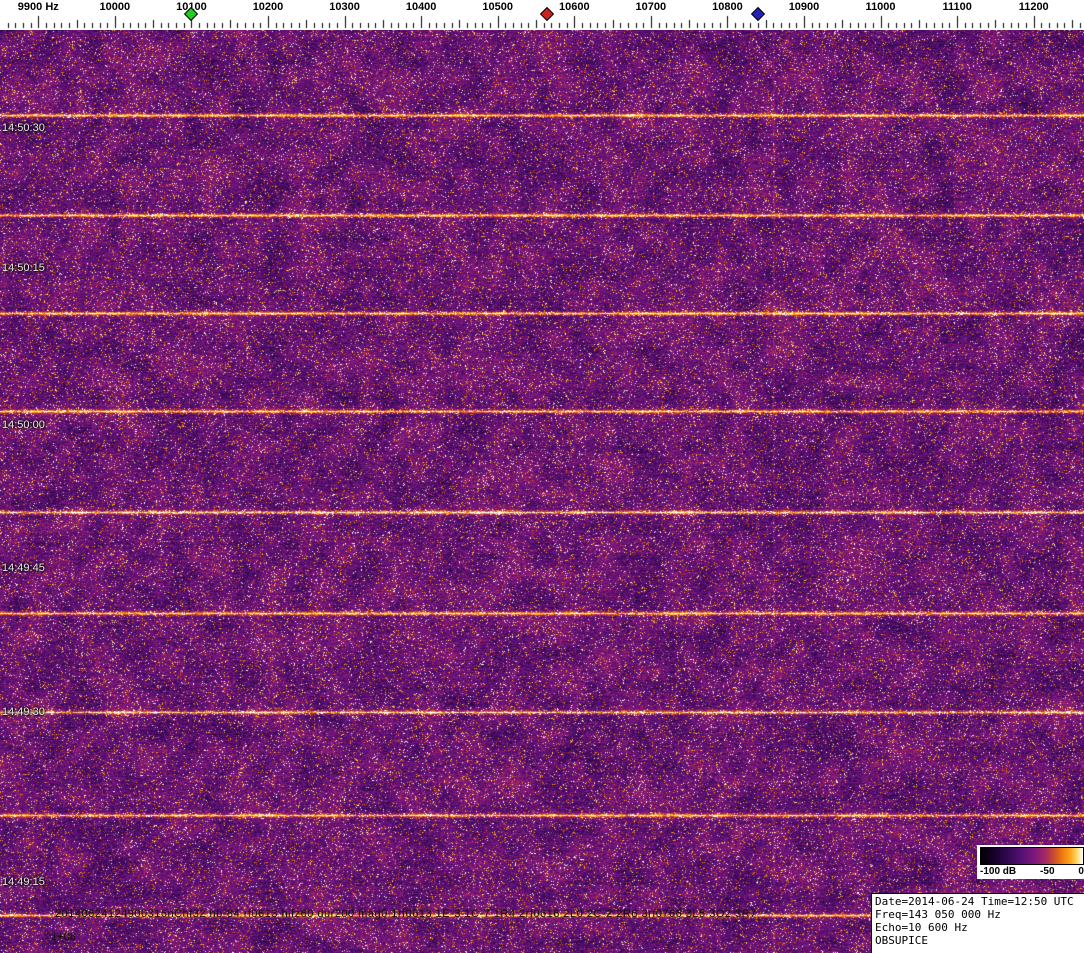 The height and width of the screenshot is (953, 1084). What do you see at coordinates (23, 568) in the screenshot?
I see `time-label: 14:49:45` at bounding box center [23, 568].